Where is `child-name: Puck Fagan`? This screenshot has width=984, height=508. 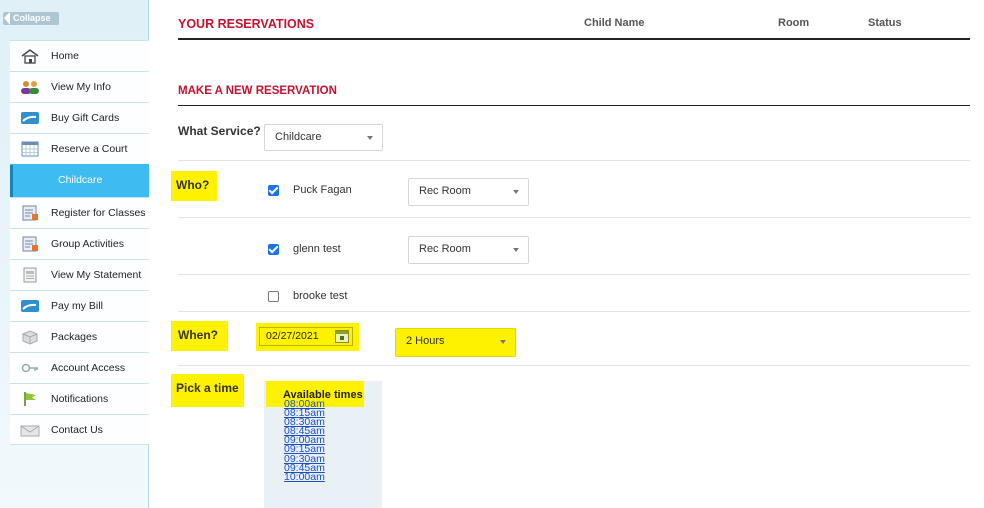 child-name: Puck Fagan is located at coordinates (322, 190).